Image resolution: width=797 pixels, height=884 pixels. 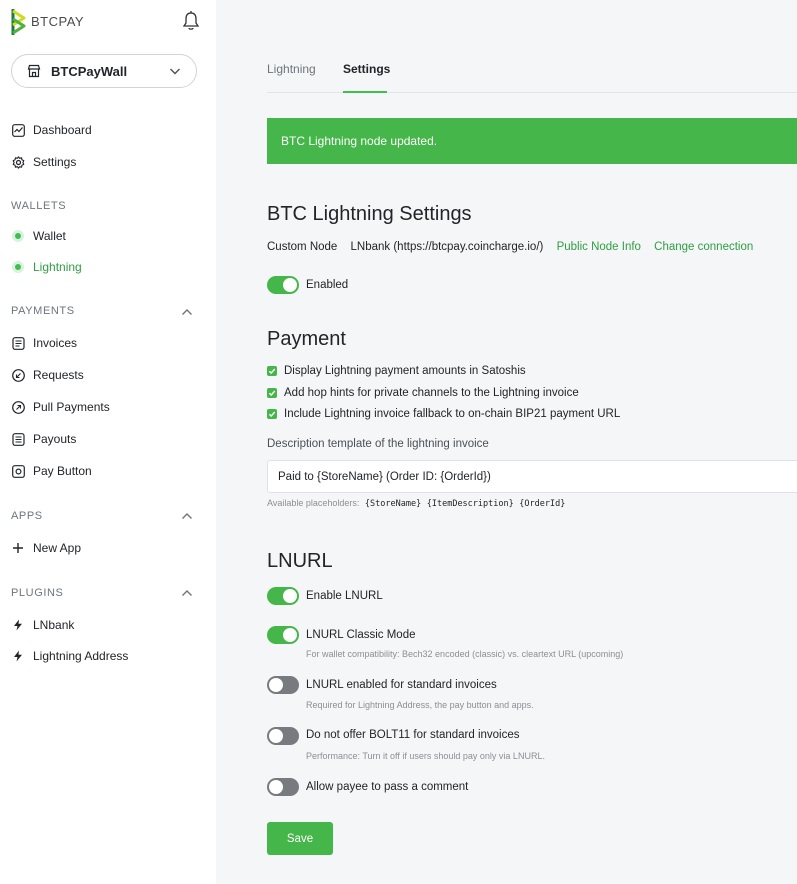 What do you see at coordinates (291, 77) in the screenshot?
I see `tab-lightning: Lightning` at bounding box center [291, 77].